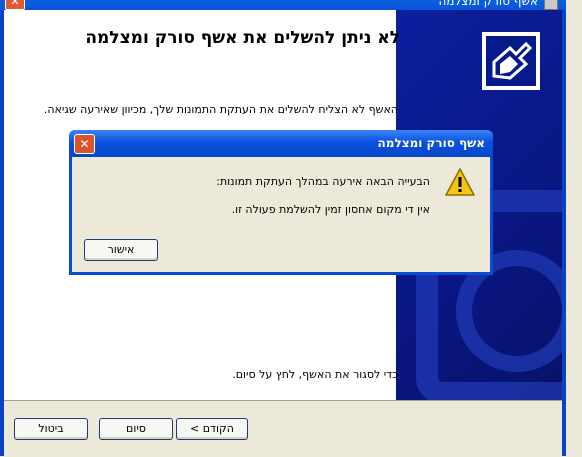 The image size is (582, 457). Describe the element at coordinates (511, 61) in the screenshot. I see `scanner-camera-logo-icon` at that location.